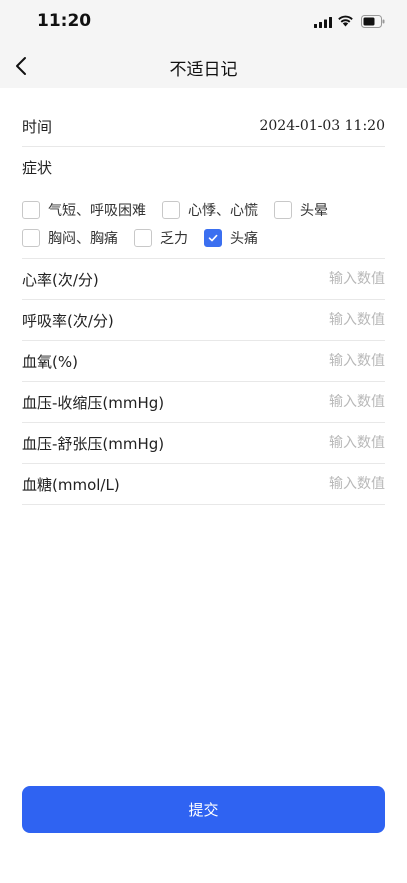  What do you see at coordinates (93, 443) in the screenshot?
I see `diastolic-pressure-label: 血压-舒张压(mmHg)` at bounding box center [93, 443].